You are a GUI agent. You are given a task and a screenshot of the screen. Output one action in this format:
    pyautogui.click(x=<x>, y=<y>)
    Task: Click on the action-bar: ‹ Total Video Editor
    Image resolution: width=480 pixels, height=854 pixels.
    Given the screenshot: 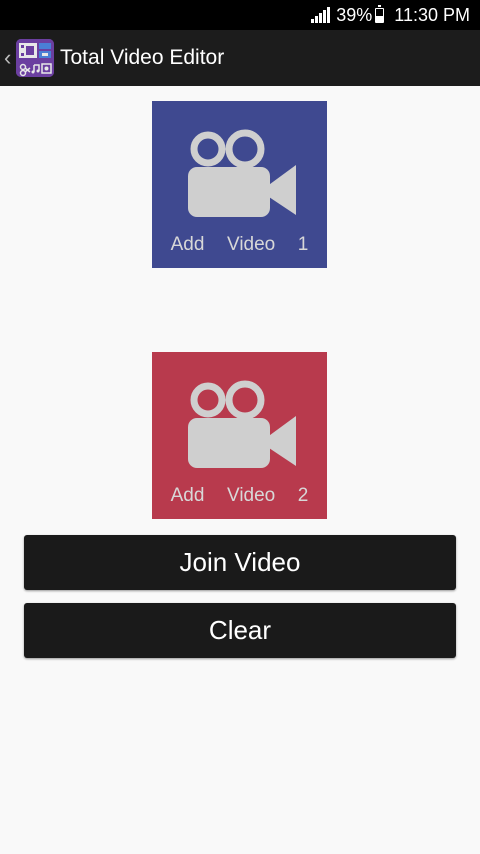 What is the action you would take?
    pyautogui.click(x=240, y=58)
    